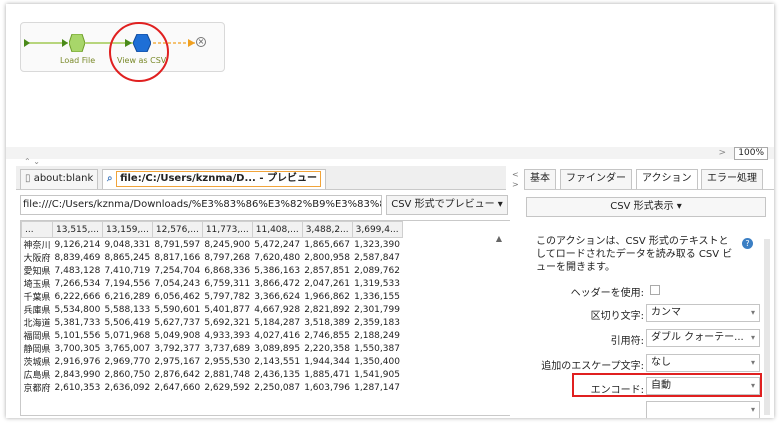  Describe the element at coordinates (177, 335) in the screenshot. I see `table-cell: 5,049,908` at that location.